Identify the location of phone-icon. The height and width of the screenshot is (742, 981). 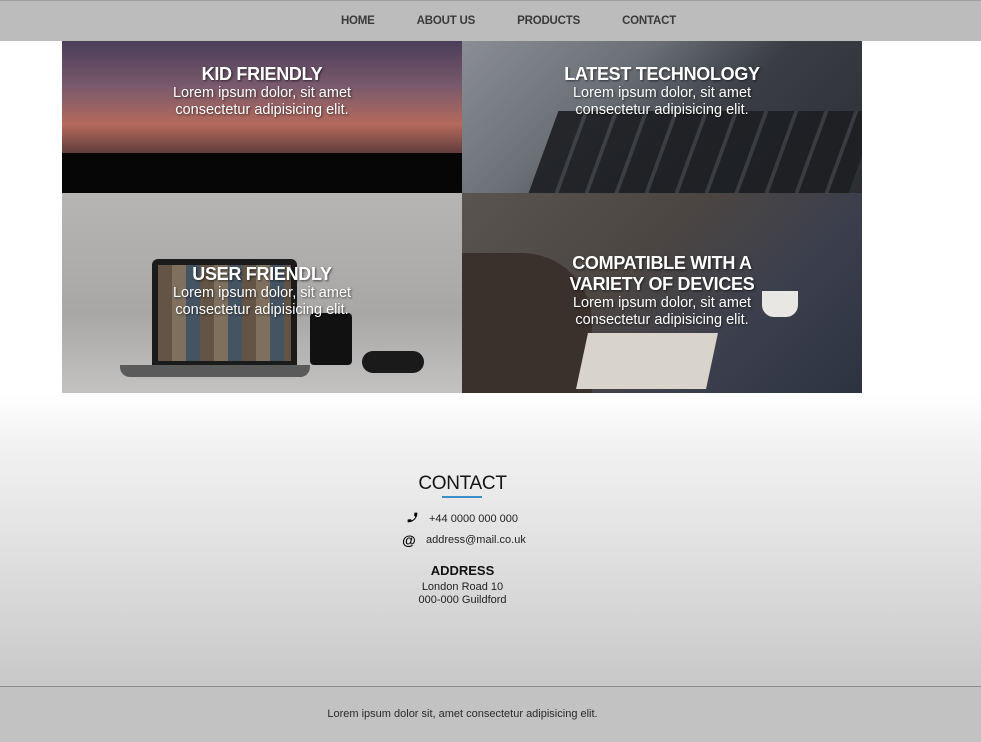
(412, 519).